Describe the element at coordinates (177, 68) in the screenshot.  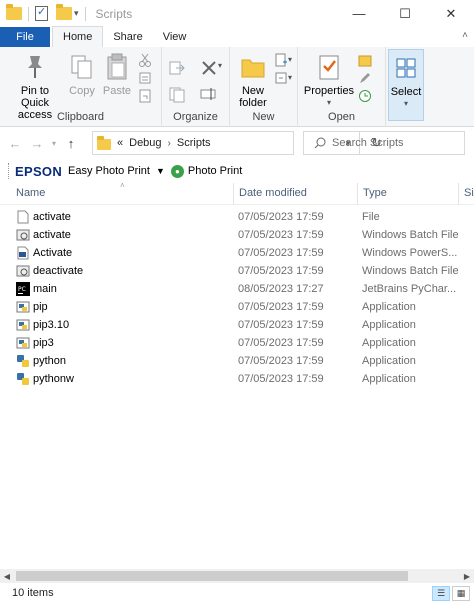
I see `move-to-icon` at that location.